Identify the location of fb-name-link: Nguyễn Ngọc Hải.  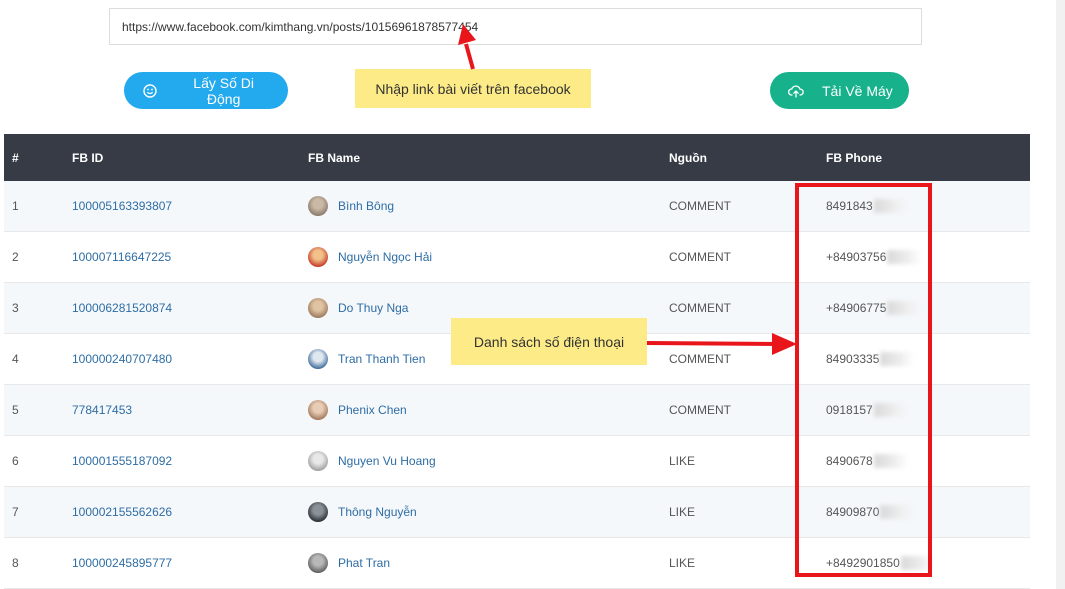
(385, 257).